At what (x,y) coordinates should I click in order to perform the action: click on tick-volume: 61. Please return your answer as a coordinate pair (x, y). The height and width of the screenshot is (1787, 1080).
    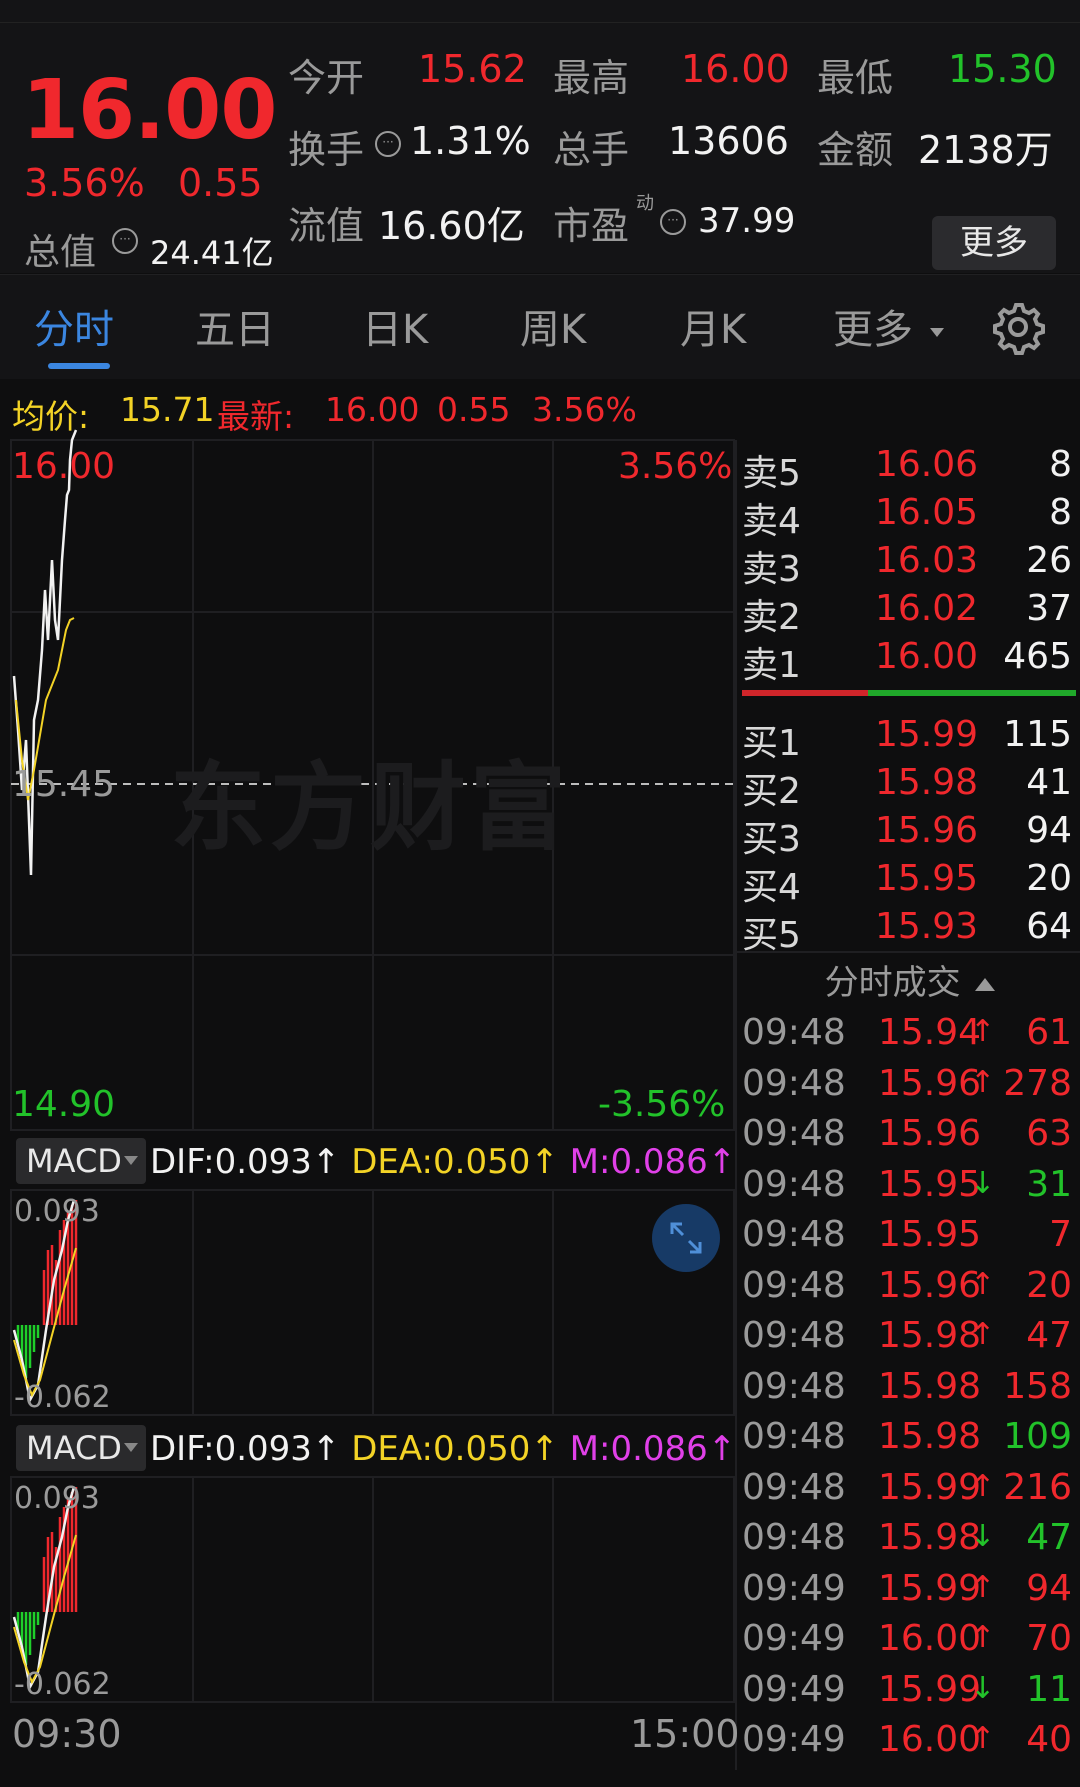
    Looking at the image, I should click on (1049, 1032).